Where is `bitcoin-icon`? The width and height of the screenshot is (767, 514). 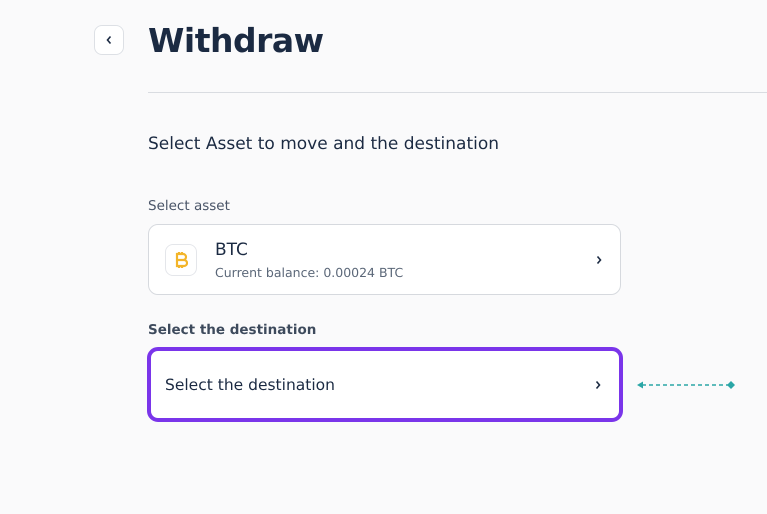
bitcoin-icon is located at coordinates (181, 260).